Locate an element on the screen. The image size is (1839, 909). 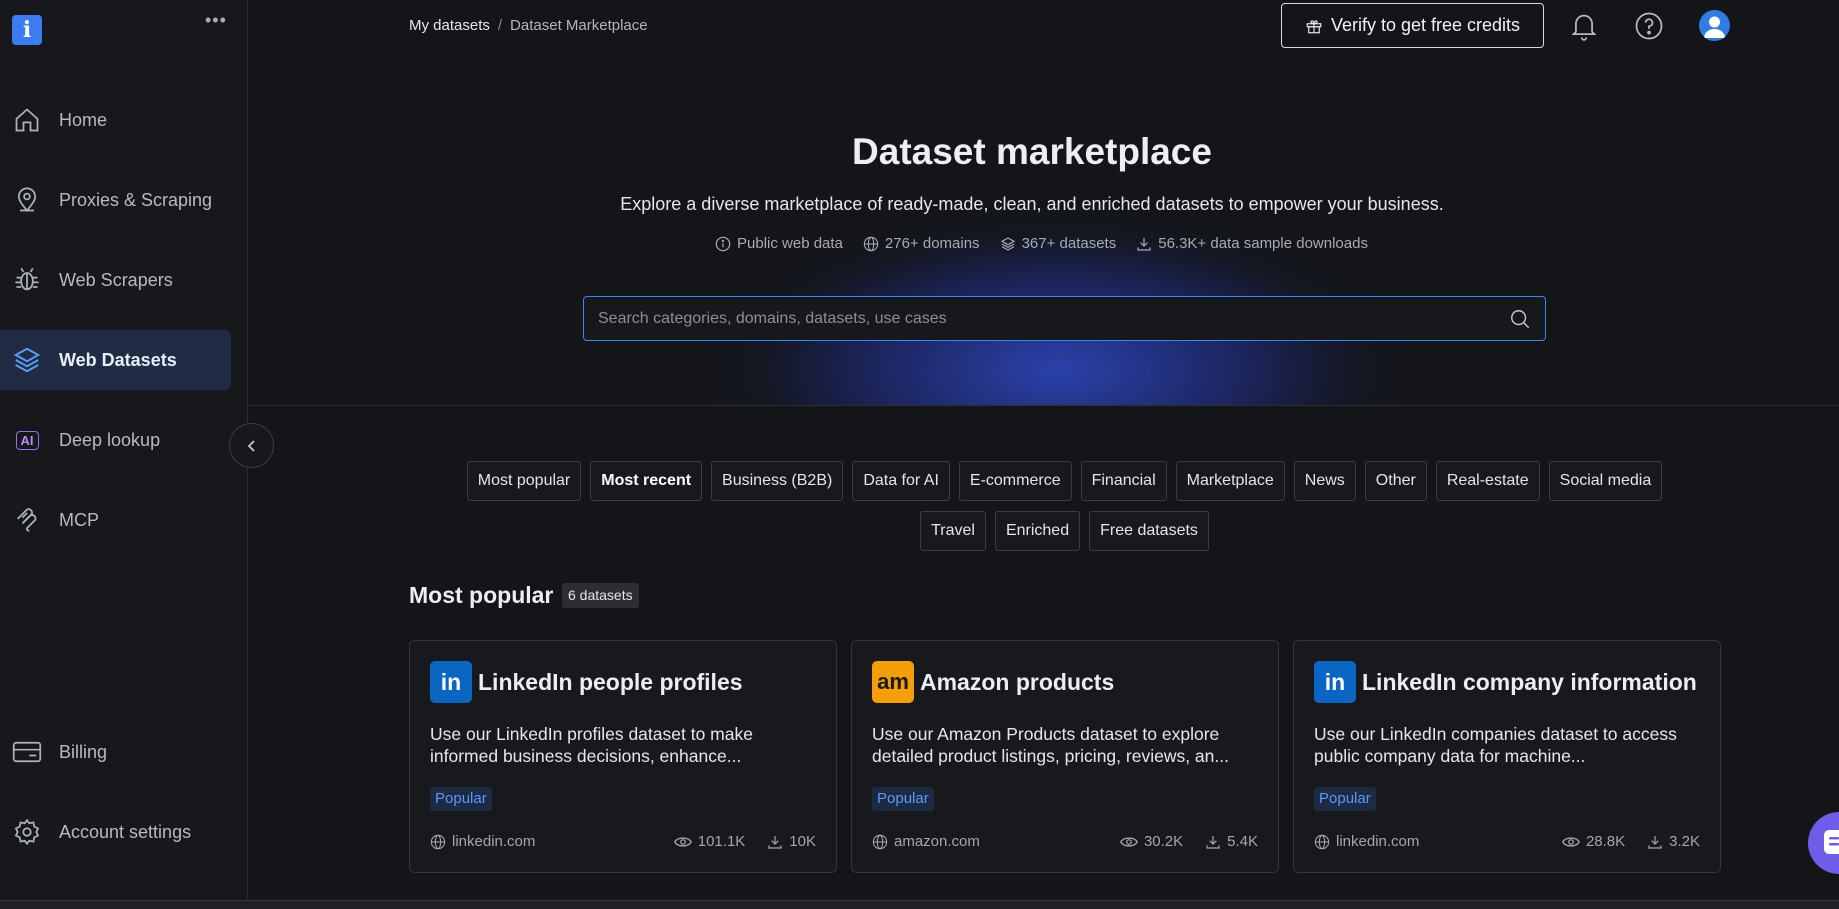
card-footer: linkedin.com 28.8K 3.2K is located at coordinates (1507, 841).